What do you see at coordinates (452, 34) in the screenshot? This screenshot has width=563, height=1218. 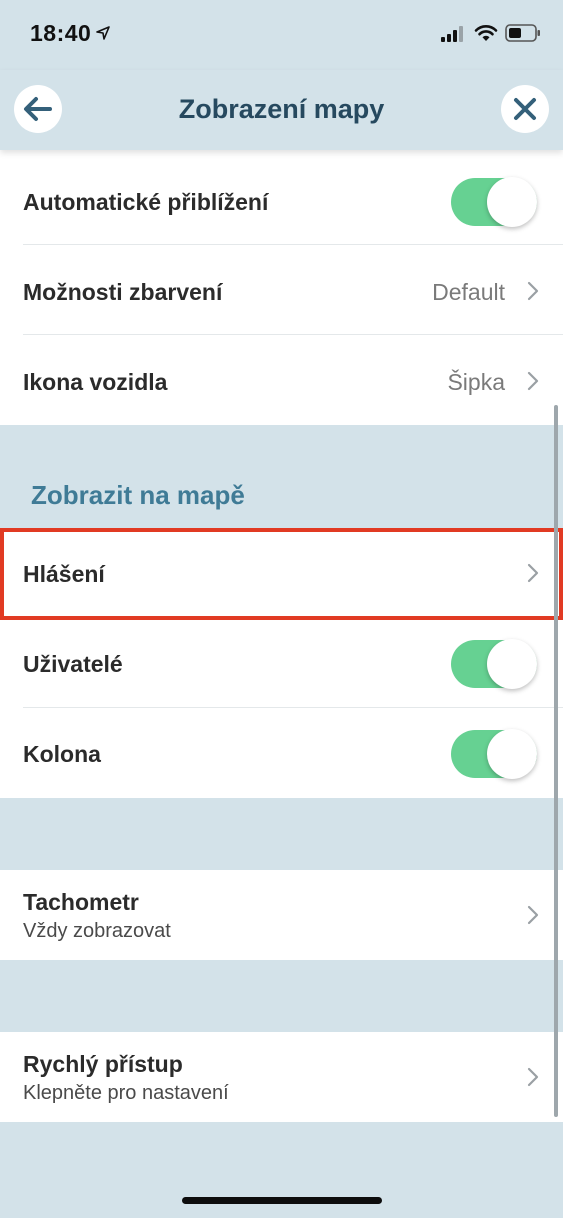 I see `cellular-signal-icon` at bounding box center [452, 34].